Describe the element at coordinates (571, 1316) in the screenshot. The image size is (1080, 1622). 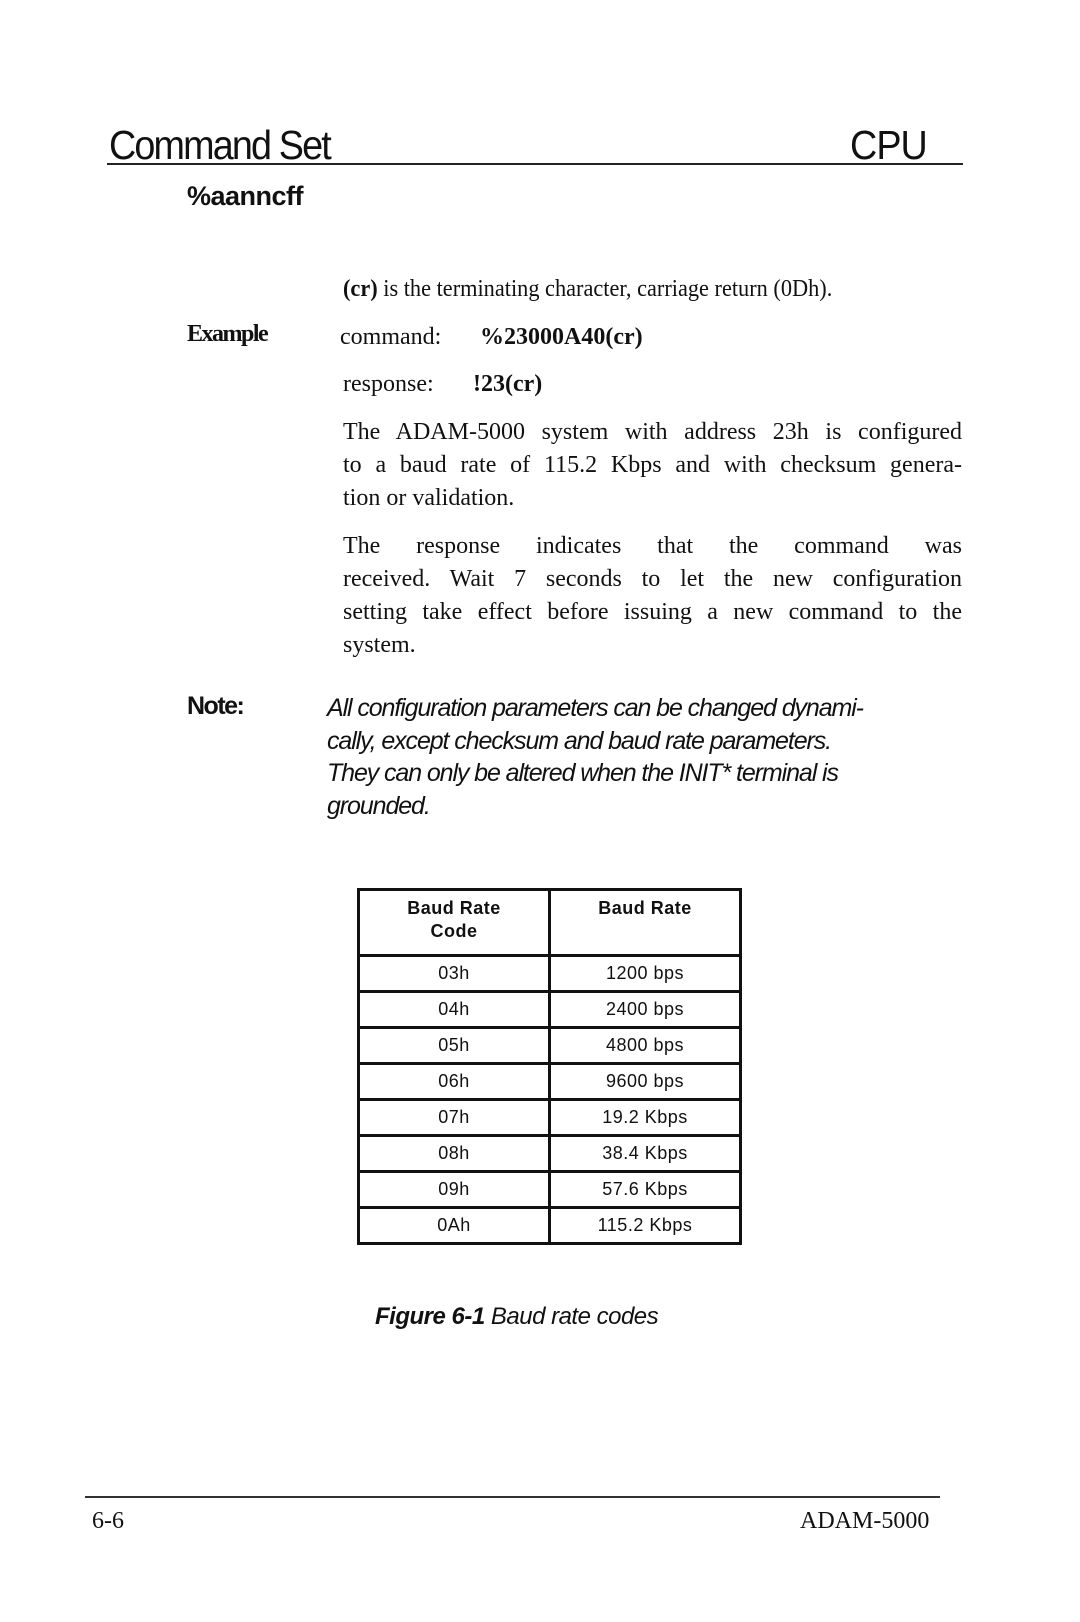
I see `figure-caption-text: Baud rate codes` at that location.